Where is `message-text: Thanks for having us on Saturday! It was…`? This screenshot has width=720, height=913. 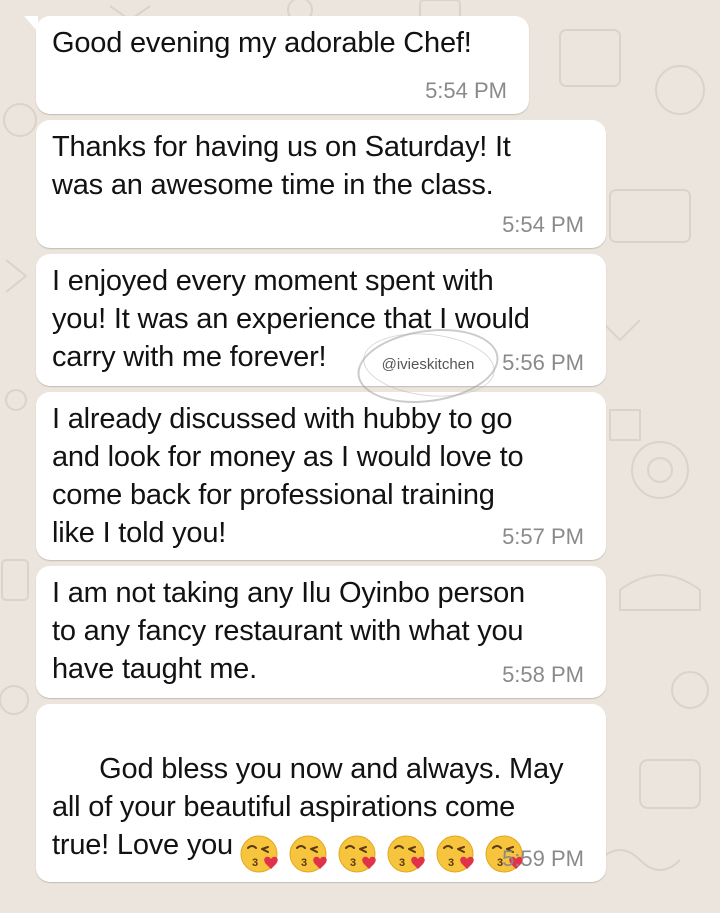
message-text: Thanks for having us on Saturday! It was… is located at coordinates (281, 166).